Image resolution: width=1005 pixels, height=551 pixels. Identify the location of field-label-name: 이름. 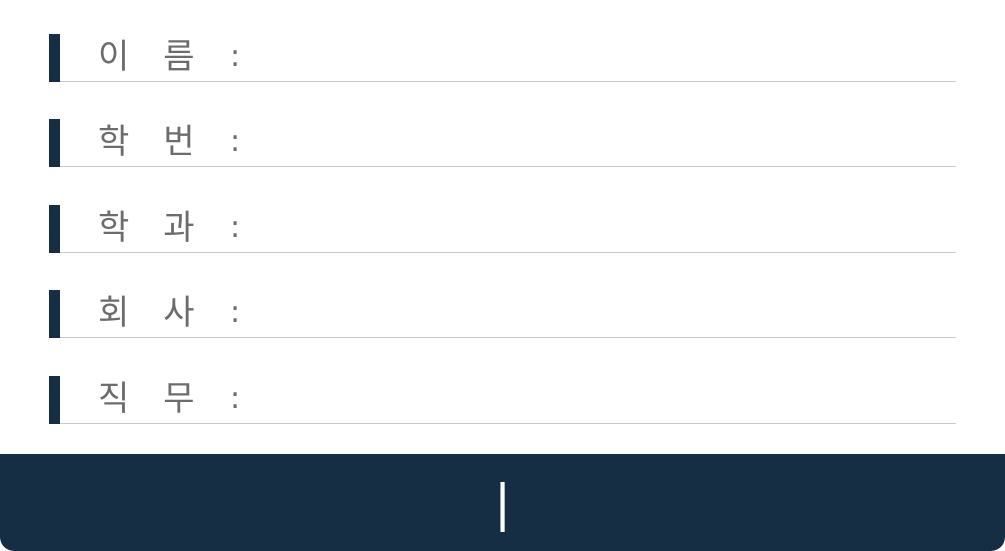
(163, 57).